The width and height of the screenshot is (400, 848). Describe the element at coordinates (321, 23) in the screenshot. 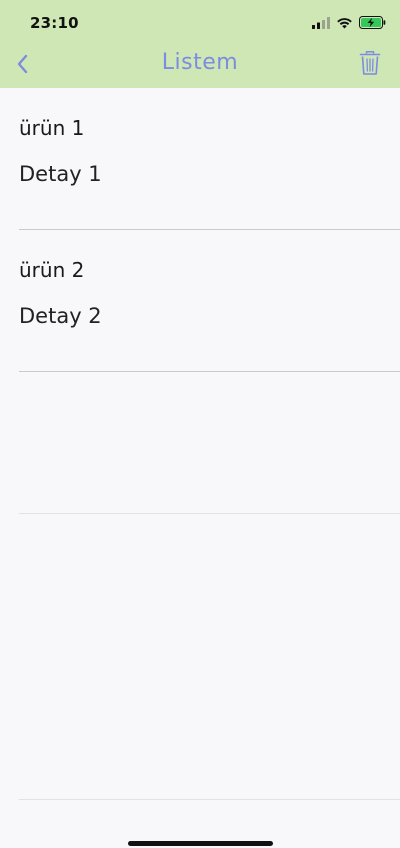

I see `cellular-signal-icon` at that location.